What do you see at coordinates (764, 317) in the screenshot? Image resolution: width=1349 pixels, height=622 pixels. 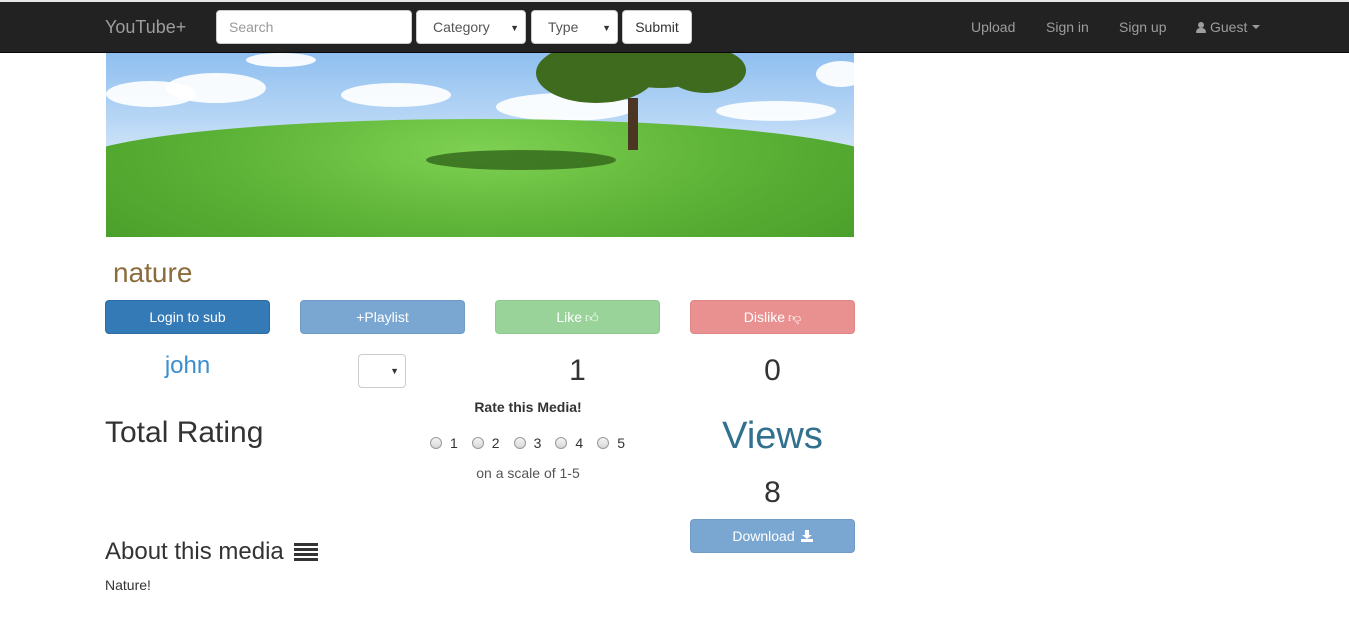 I see `dislike-label: Dislike` at bounding box center [764, 317].